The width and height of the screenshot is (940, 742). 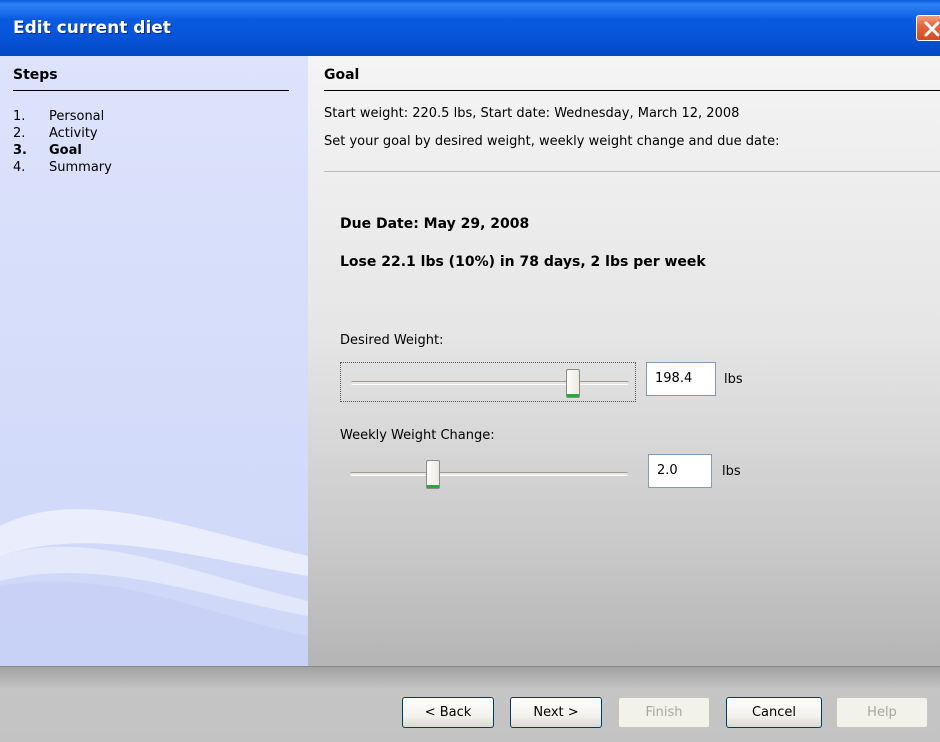 I want to click on desired-weight-label: Desired Weight:, so click(x=392, y=340).